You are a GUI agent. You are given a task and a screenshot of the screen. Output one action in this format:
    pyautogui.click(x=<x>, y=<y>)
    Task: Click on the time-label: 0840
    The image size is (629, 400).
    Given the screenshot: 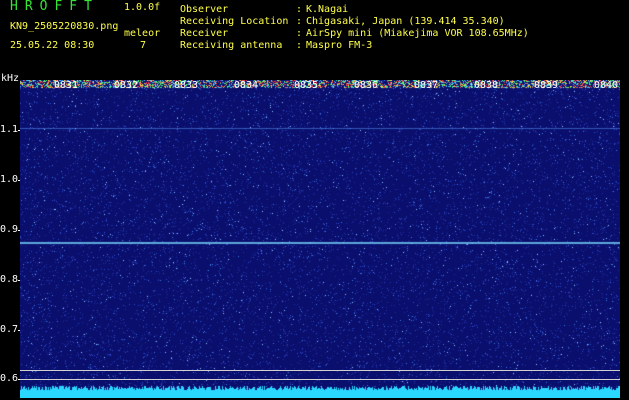 What is the action you would take?
    pyautogui.click(x=606, y=85)
    